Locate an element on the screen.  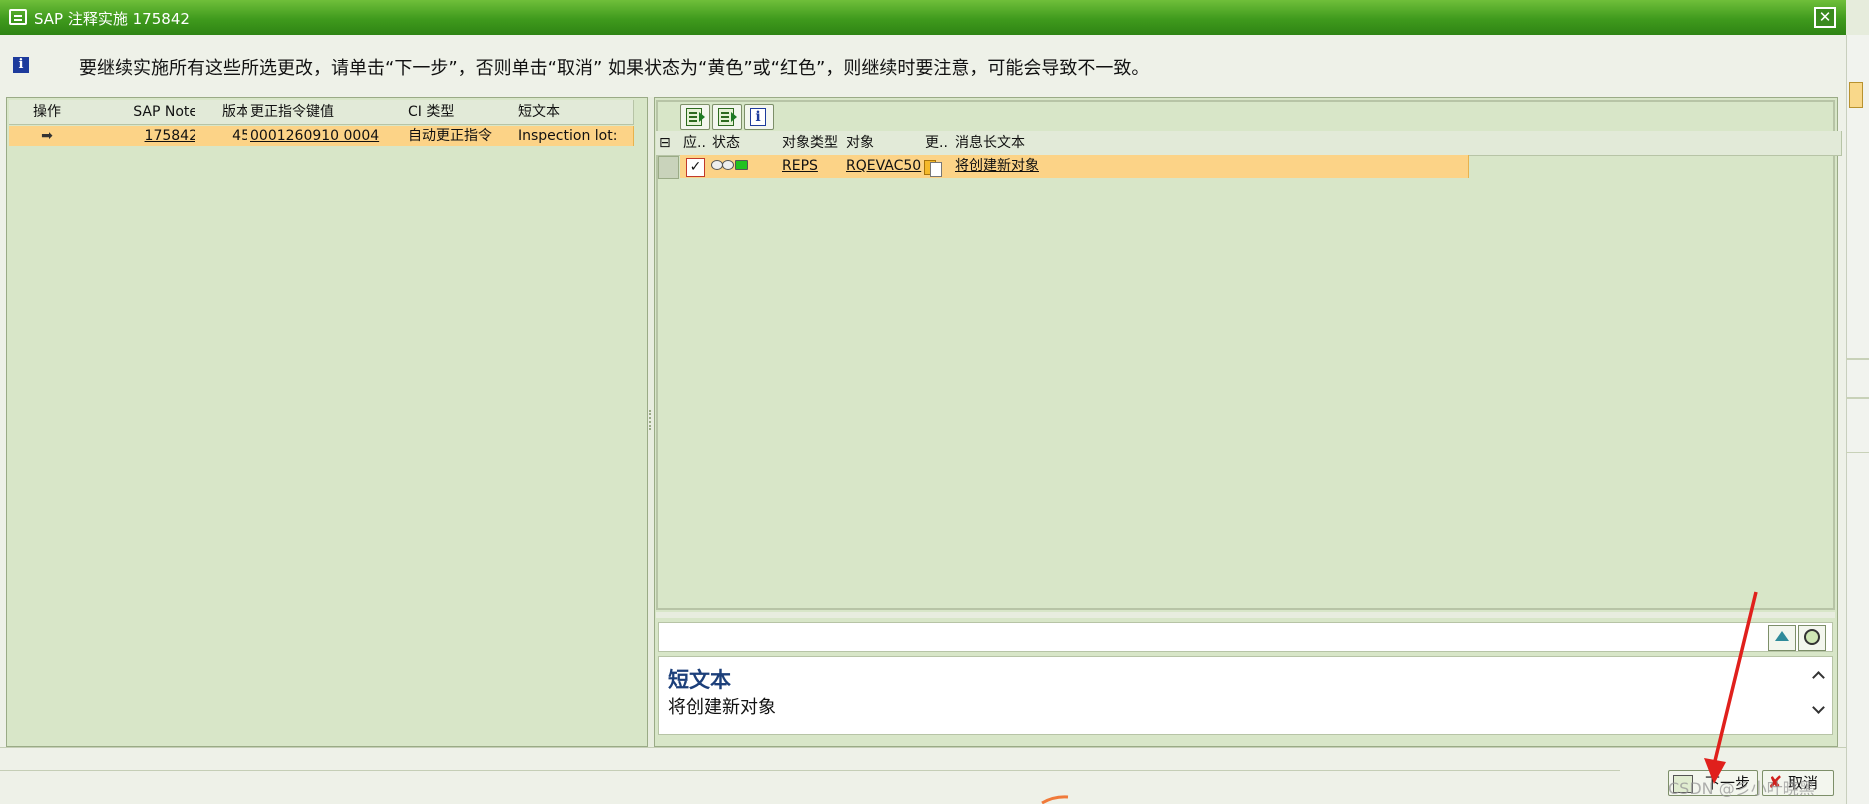
collapse-icon is located at coordinates (1782, 636).